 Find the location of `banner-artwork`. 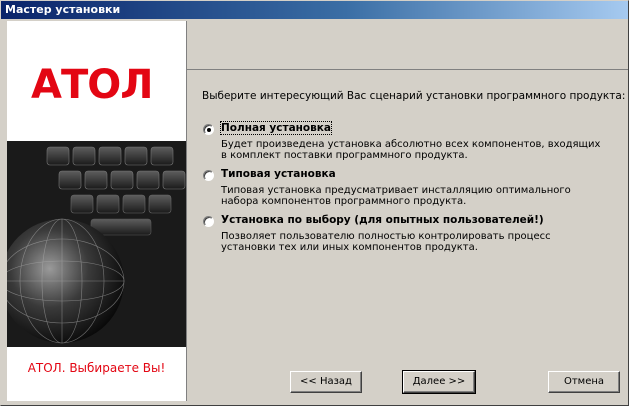

banner-artwork is located at coordinates (96, 244).